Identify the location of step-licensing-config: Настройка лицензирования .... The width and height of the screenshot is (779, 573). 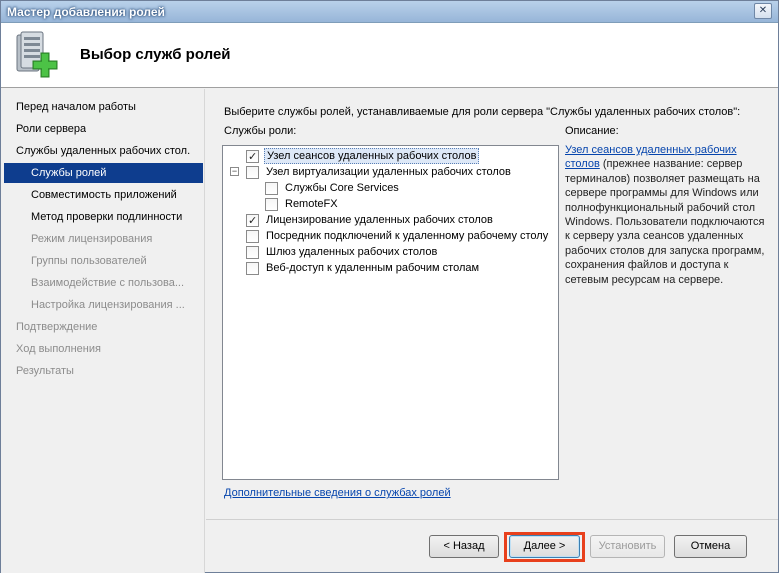
(108, 305).